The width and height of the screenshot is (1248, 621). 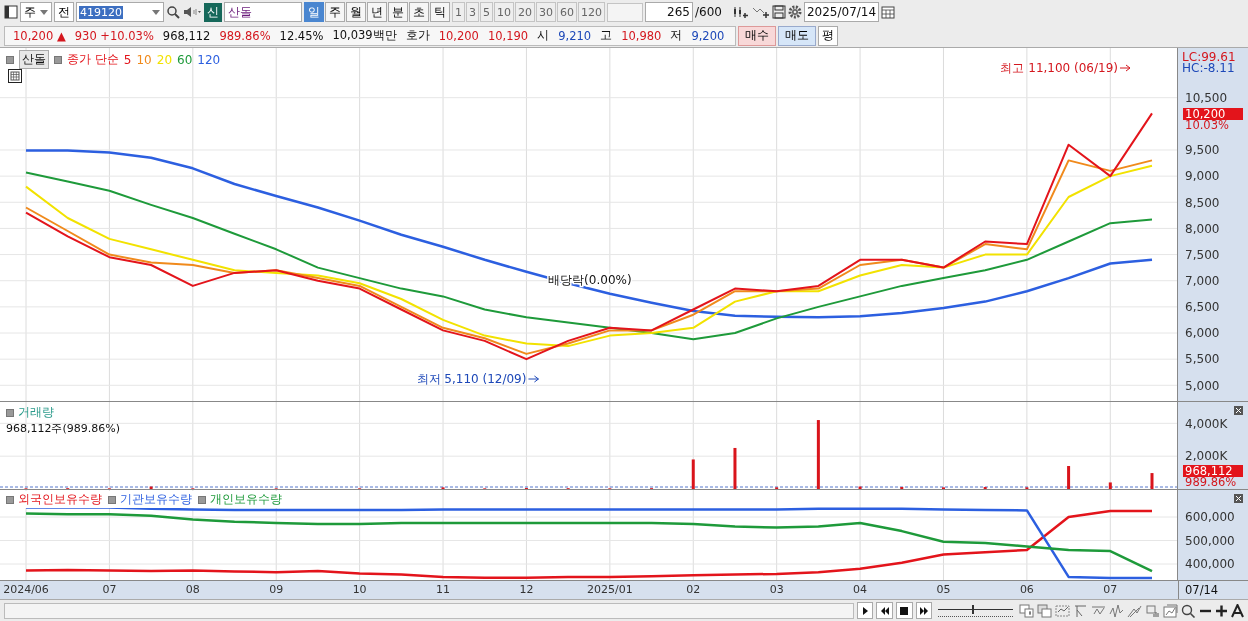 What do you see at coordinates (120, 12) in the screenshot?
I see `code-field: 419120` at bounding box center [120, 12].